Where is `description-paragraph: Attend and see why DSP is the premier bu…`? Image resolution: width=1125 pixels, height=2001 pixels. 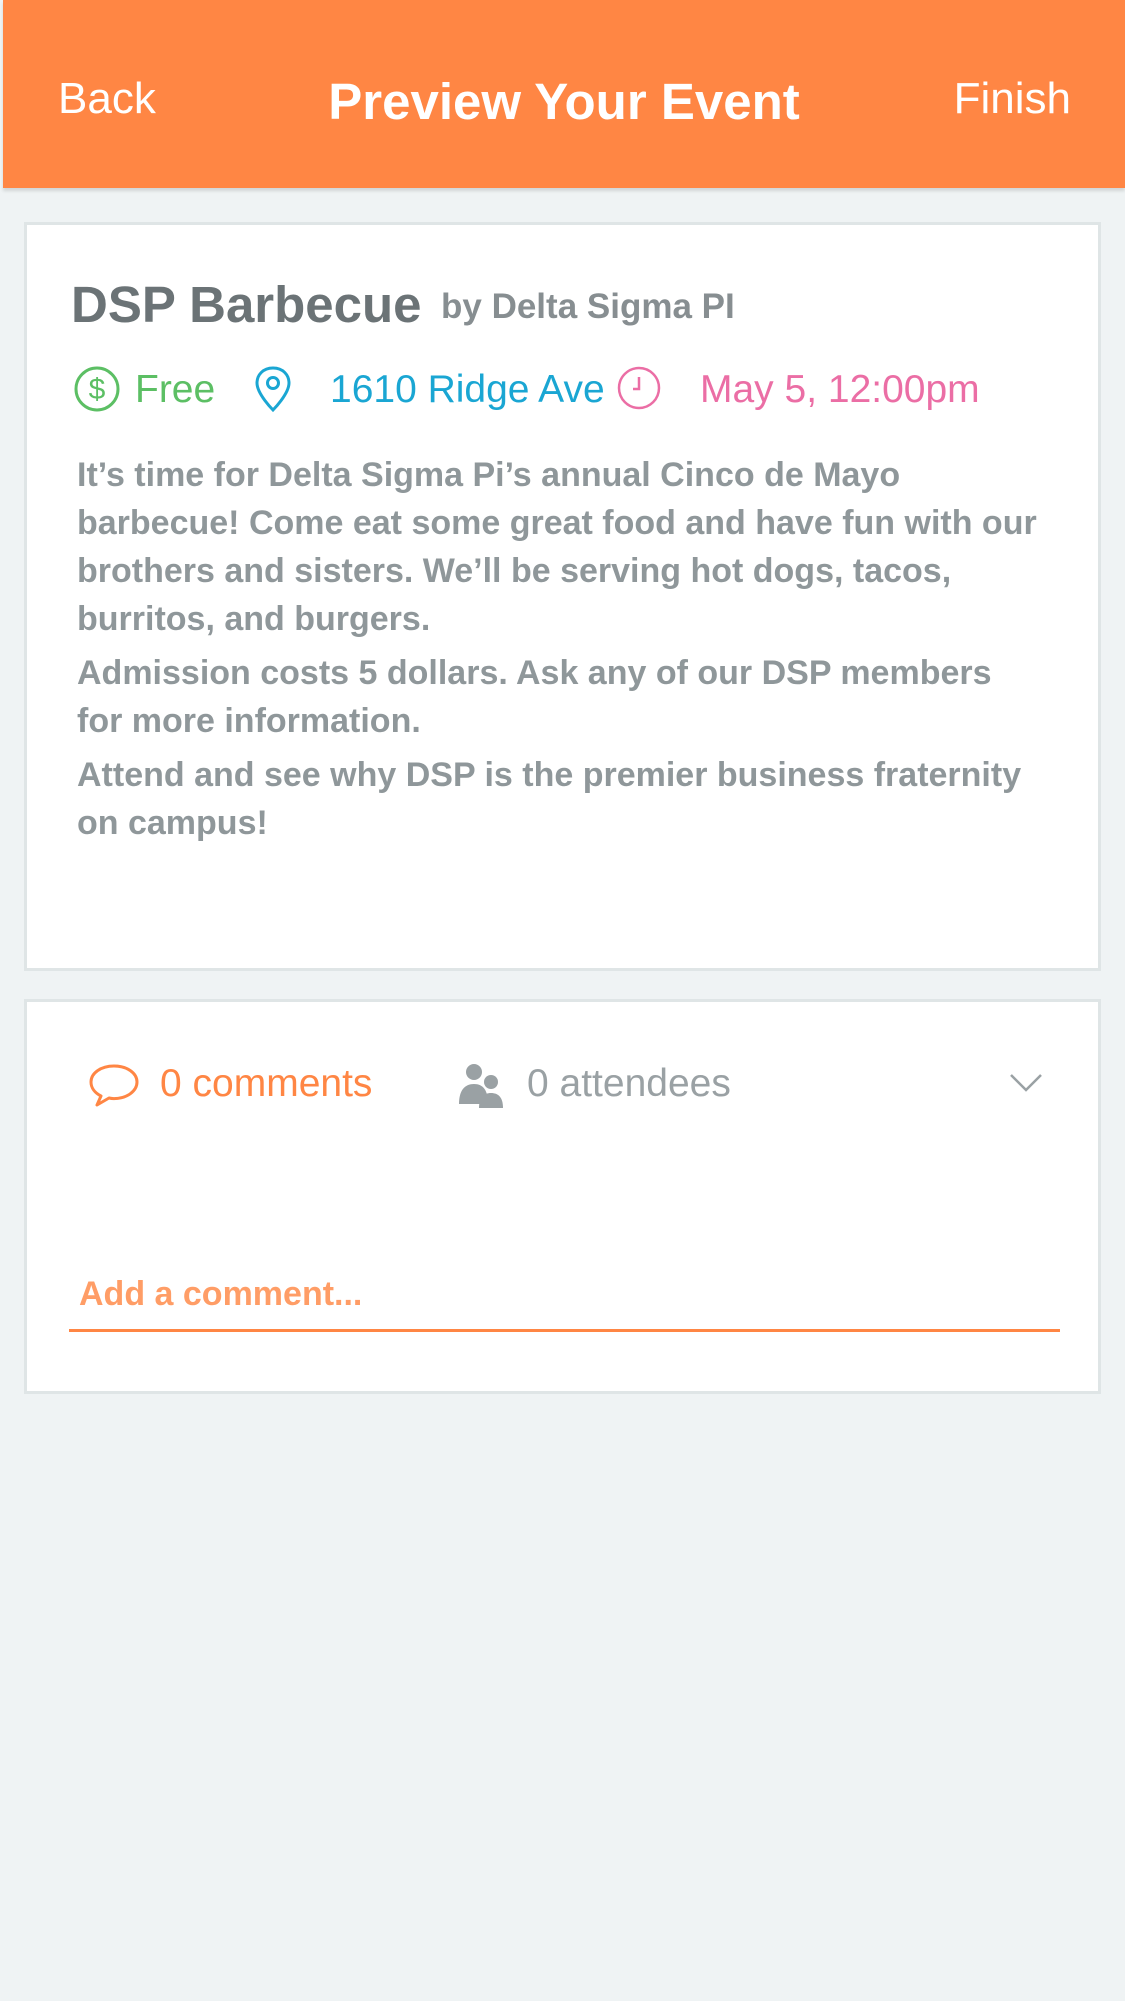 description-paragraph: Attend and see why DSP is the premier bu… is located at coordinates (549, 799).